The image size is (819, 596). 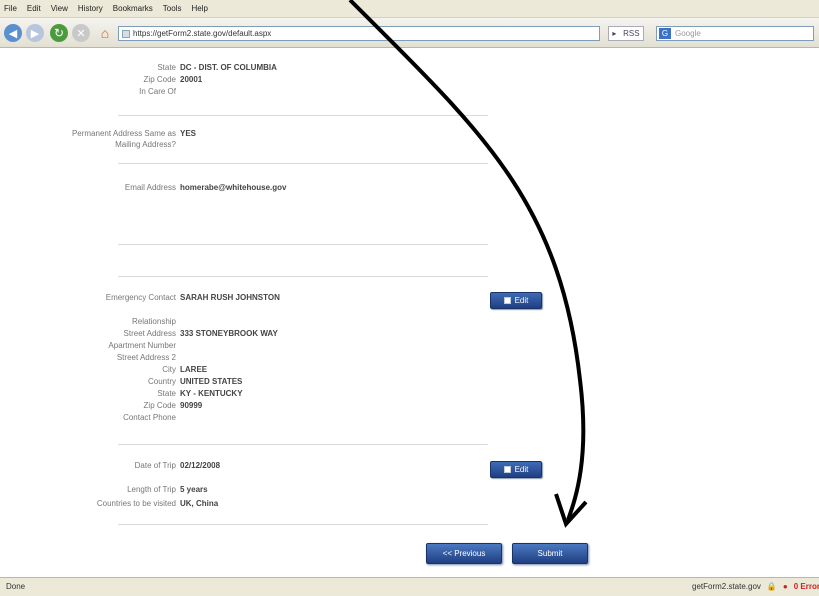 What do you see at coordinates (665, 33) in the screenshot?
I see `google-search-icon: G` at bounding box center [665, 33].